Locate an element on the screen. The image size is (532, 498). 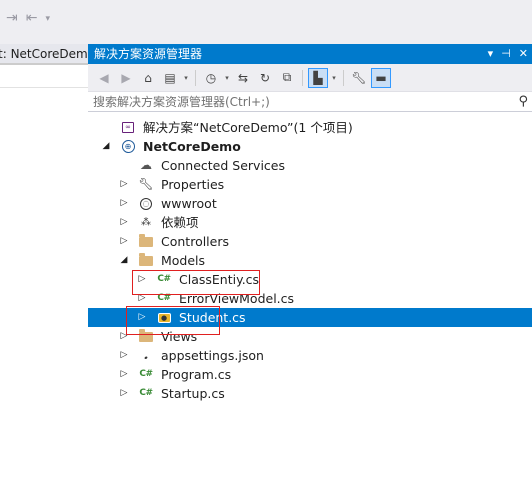
pin-dropdown-icon: ▾ is located at coordinates (491, 54).